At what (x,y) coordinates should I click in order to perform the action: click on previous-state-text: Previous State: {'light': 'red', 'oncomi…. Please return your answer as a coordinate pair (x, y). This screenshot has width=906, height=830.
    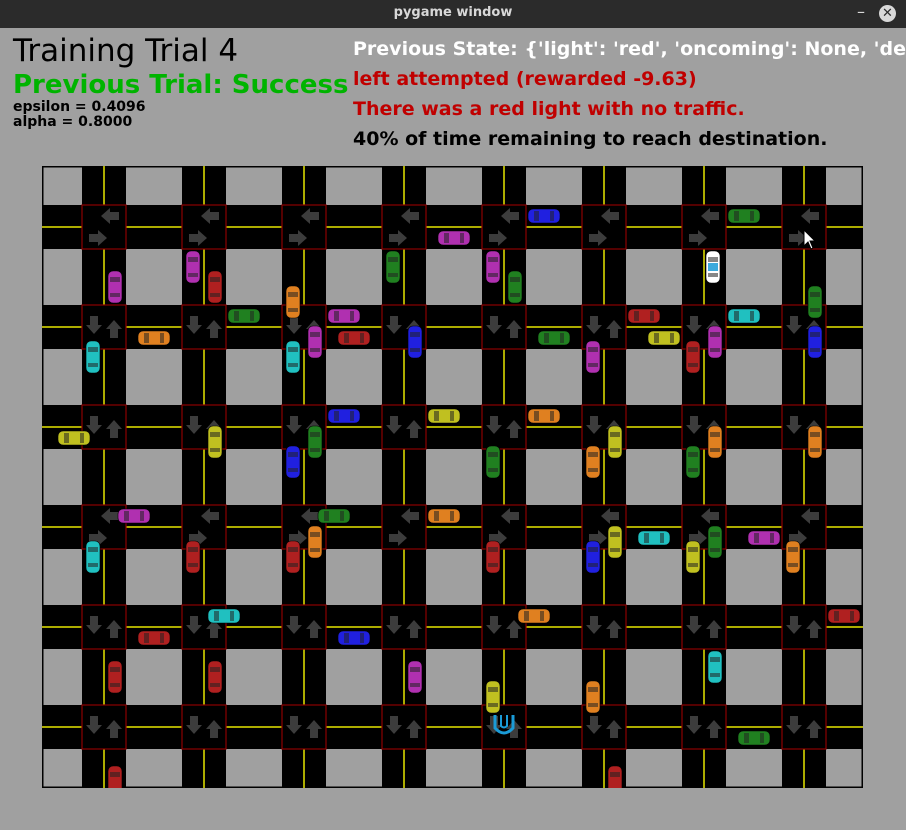
    Looking at the image, I should click on (629, 49).